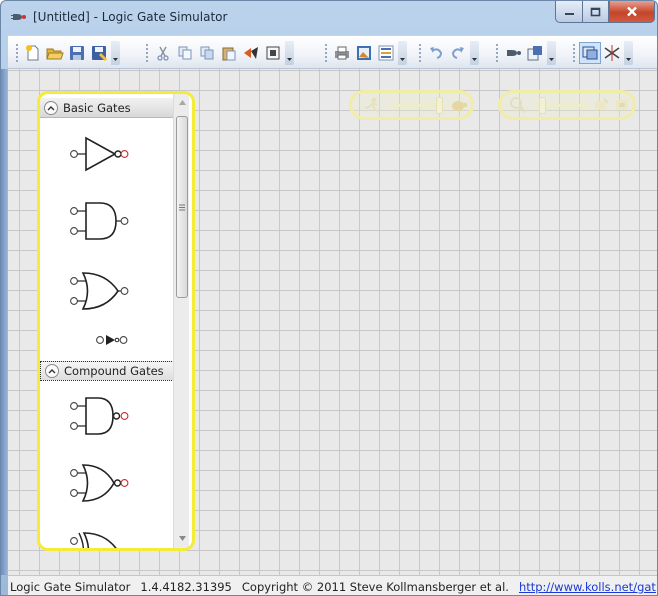 Image resolution: width=658 pixels, height=596 pixels. What do you see at coordinates (567, 105) in the screenshot?
I see `zoom-slider` at bounding box center [567, 105].